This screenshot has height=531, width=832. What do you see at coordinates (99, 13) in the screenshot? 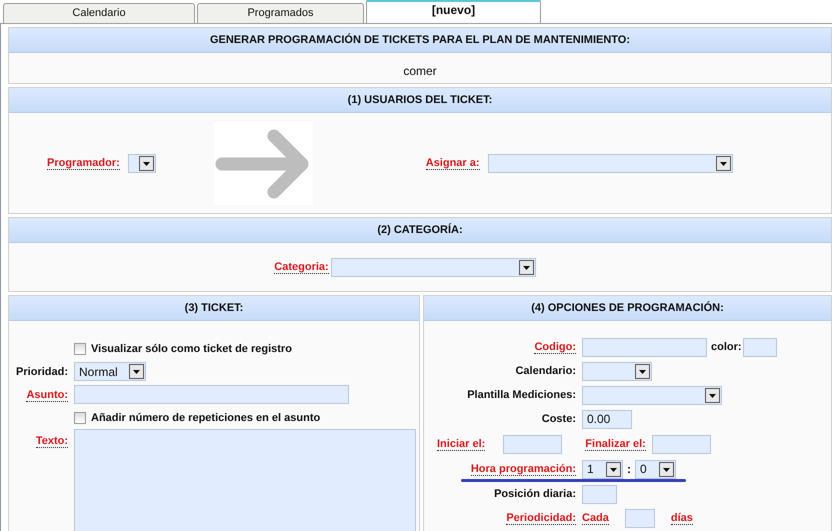
I see `tab: Calendario` at bounding box center [99, 13].